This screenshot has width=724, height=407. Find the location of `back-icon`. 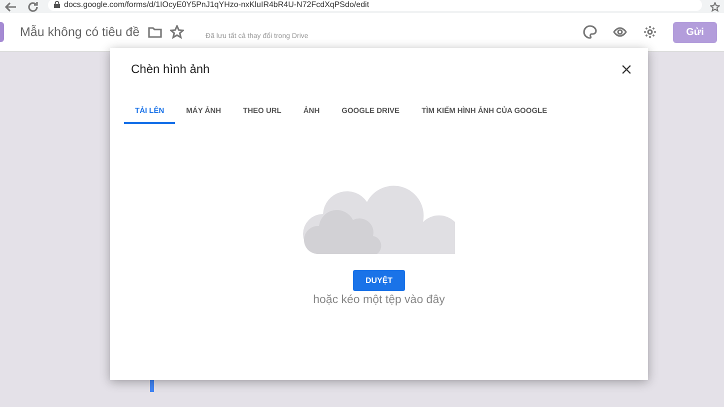

back-icon is located at coordinates (11, 7).